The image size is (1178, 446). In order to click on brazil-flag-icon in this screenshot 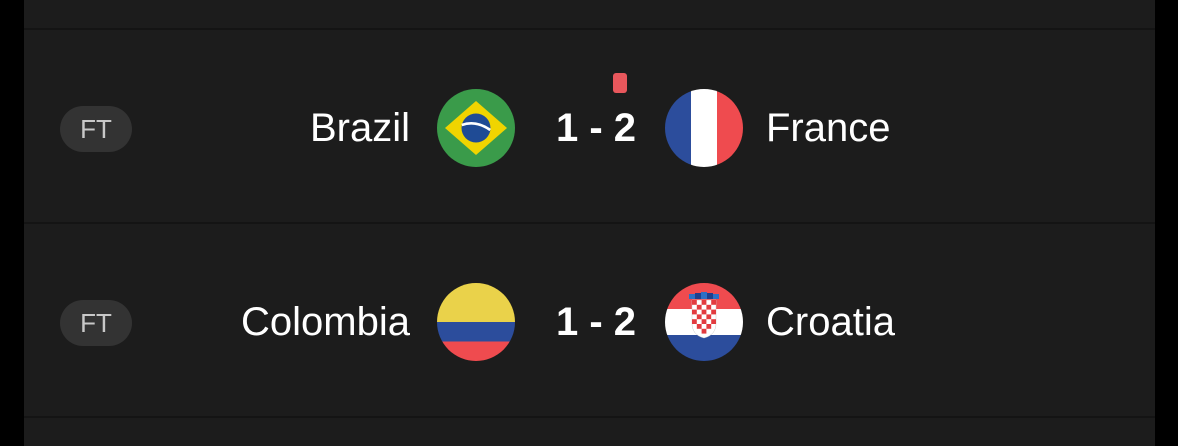, I will do `click(476, 128)`.